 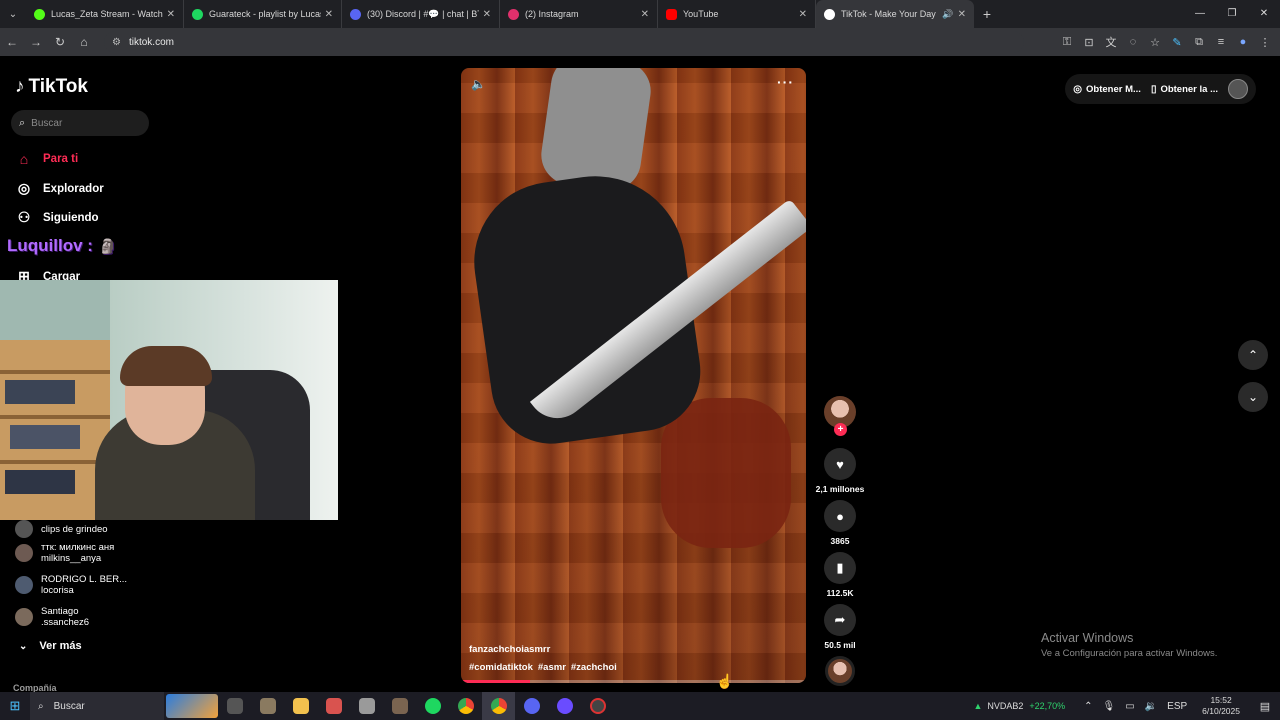 What do you see at coordinates (15, 706) in the screenshot?
I see `windows-start-icon: ⊞` at bounding box center [15, 706].